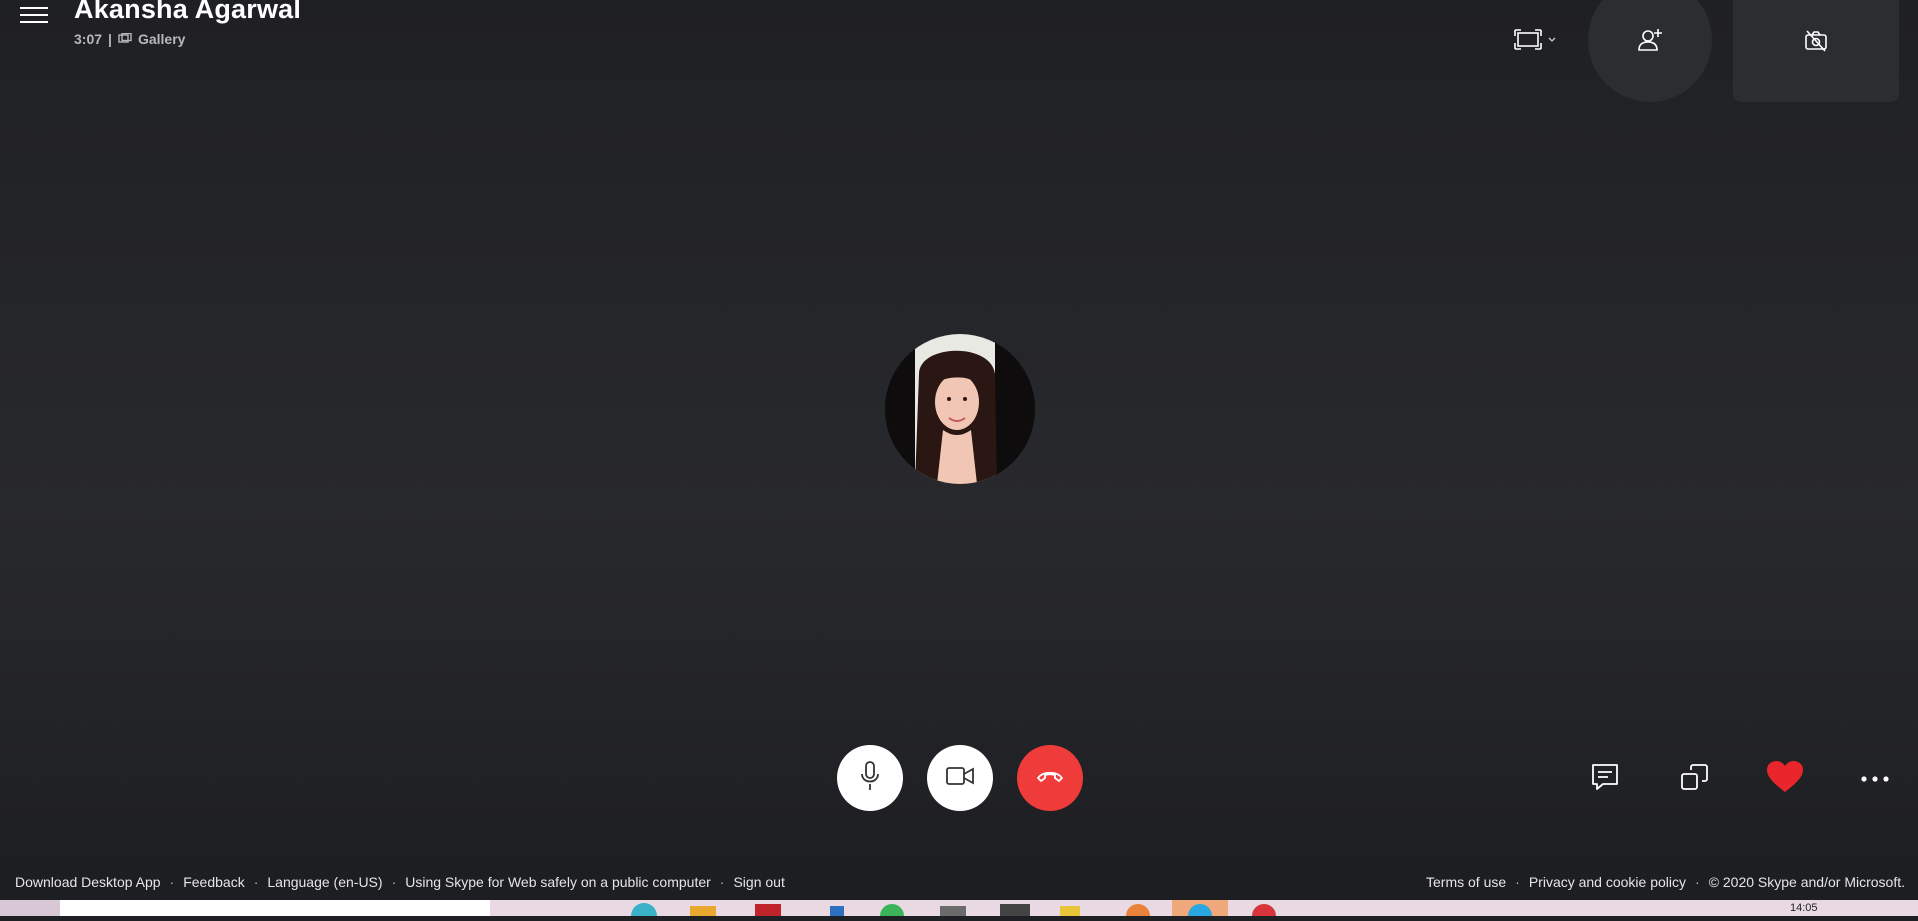 This screenshot has width=1918, height=921. I want to click on more-options-button, so click(1875, 779).